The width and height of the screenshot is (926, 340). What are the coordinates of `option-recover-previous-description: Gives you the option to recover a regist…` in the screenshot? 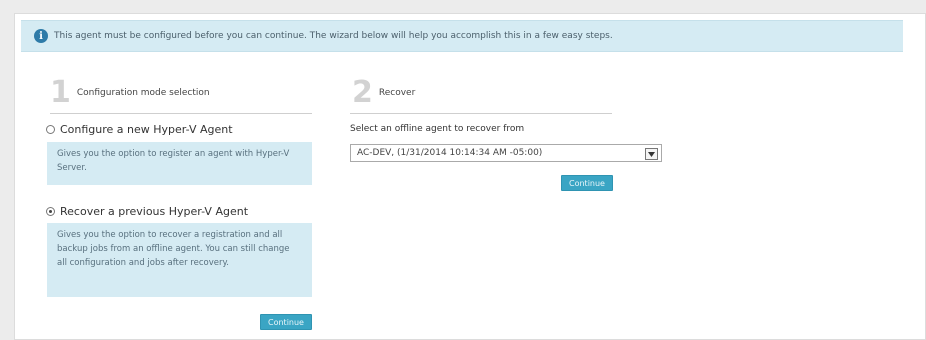 It's located at (179, 260).